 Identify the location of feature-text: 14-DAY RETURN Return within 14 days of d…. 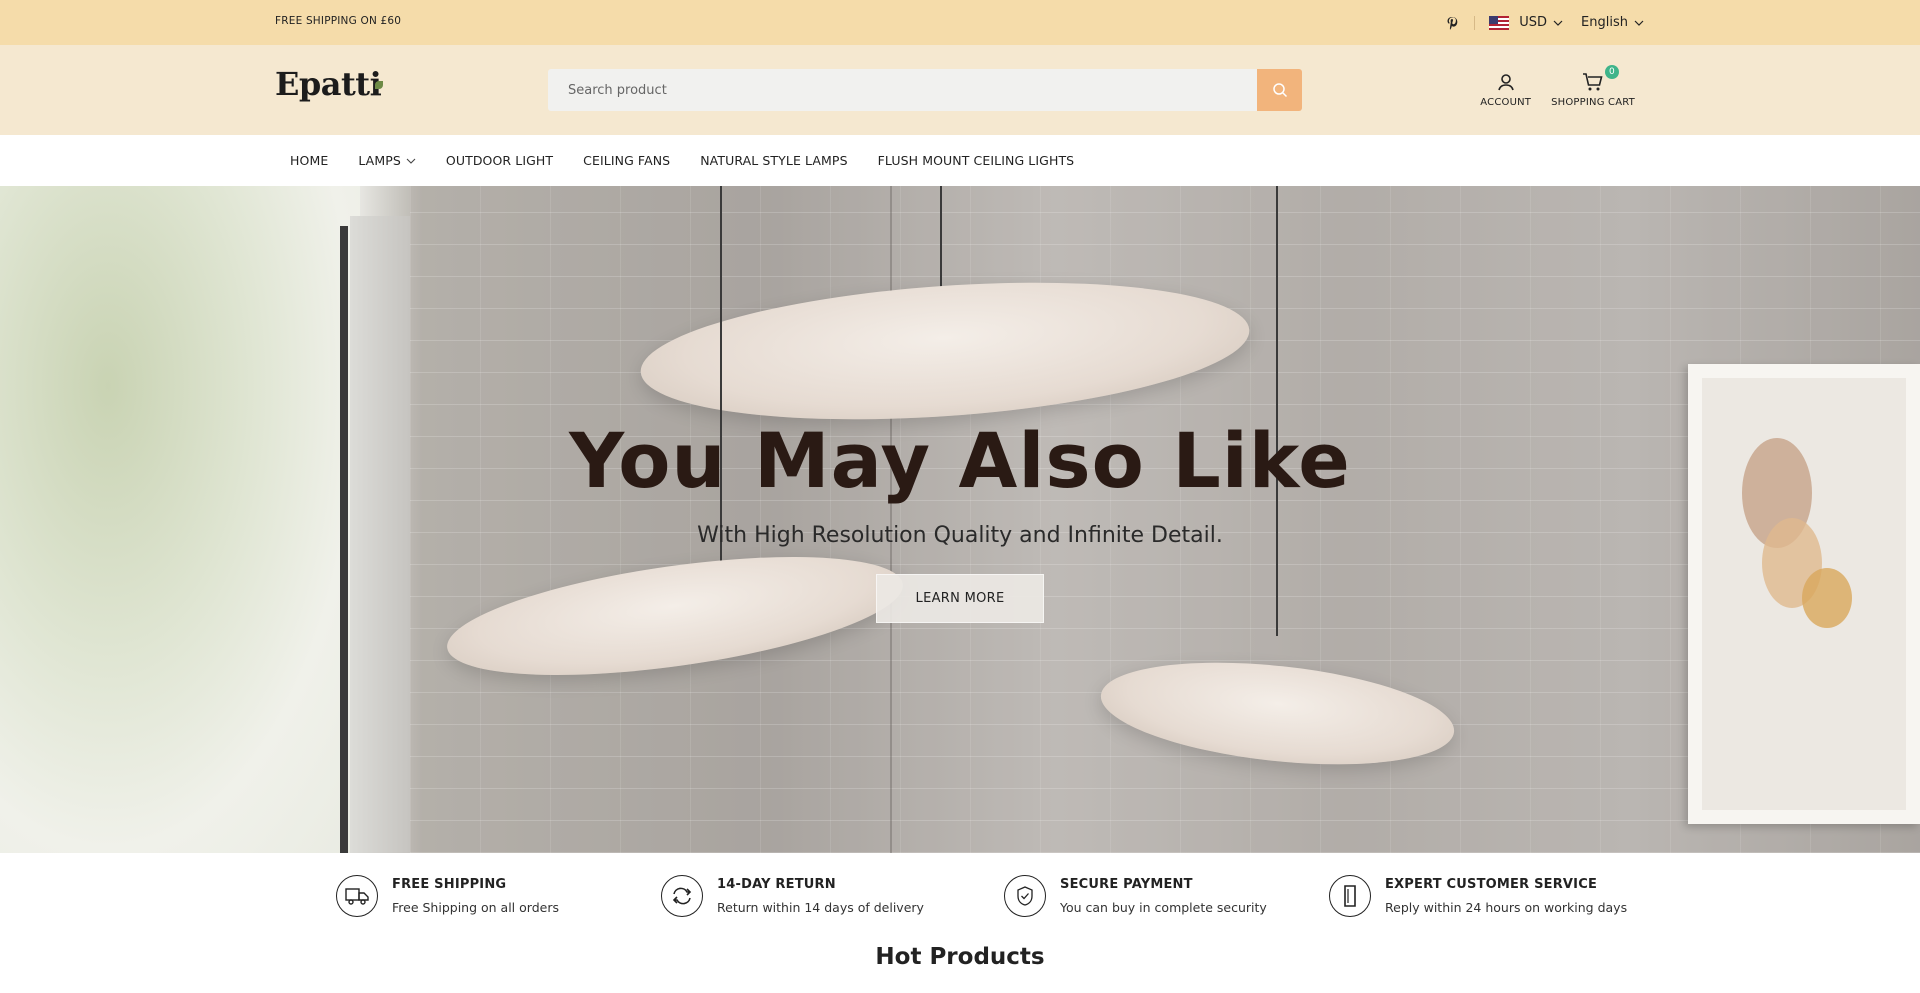
(820, 896).